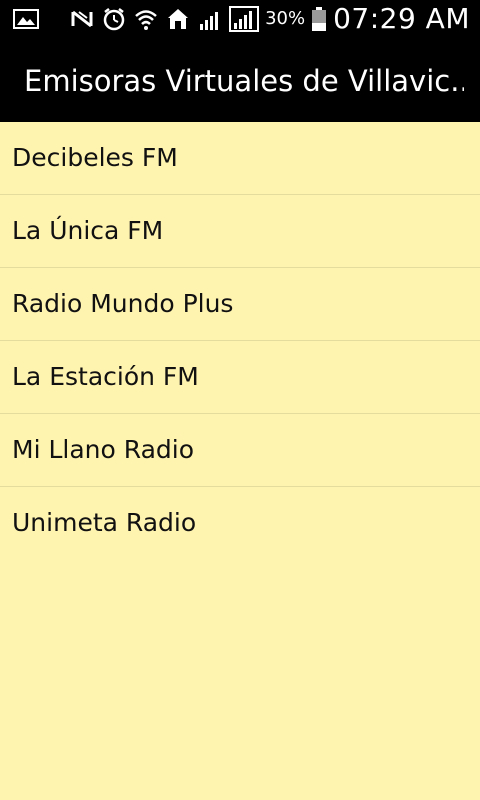  What do you see at coordinates (103, 449) in the screenshot?
I see `station-label: Mi Llano Radio` at bounding box center [103, 449].